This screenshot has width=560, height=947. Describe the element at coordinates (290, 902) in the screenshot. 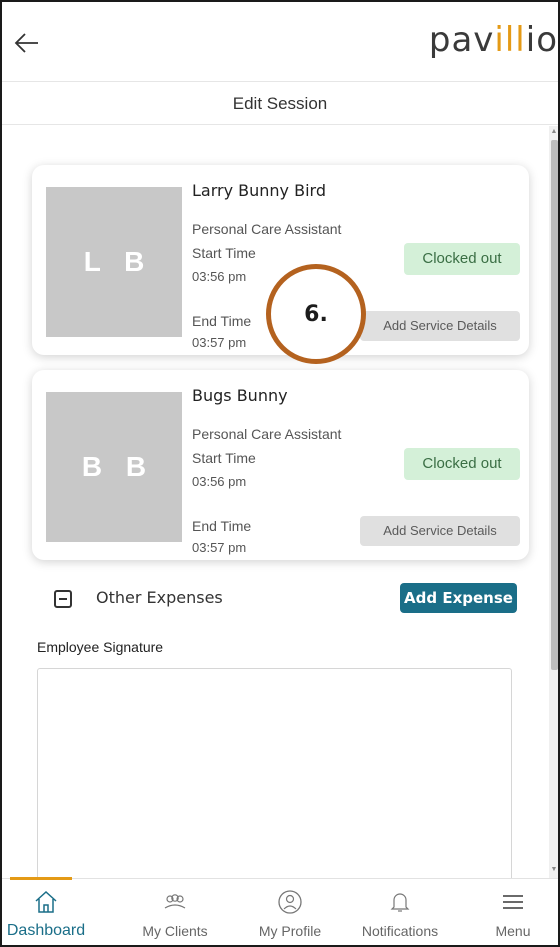

I see `profile-icon` at that location.